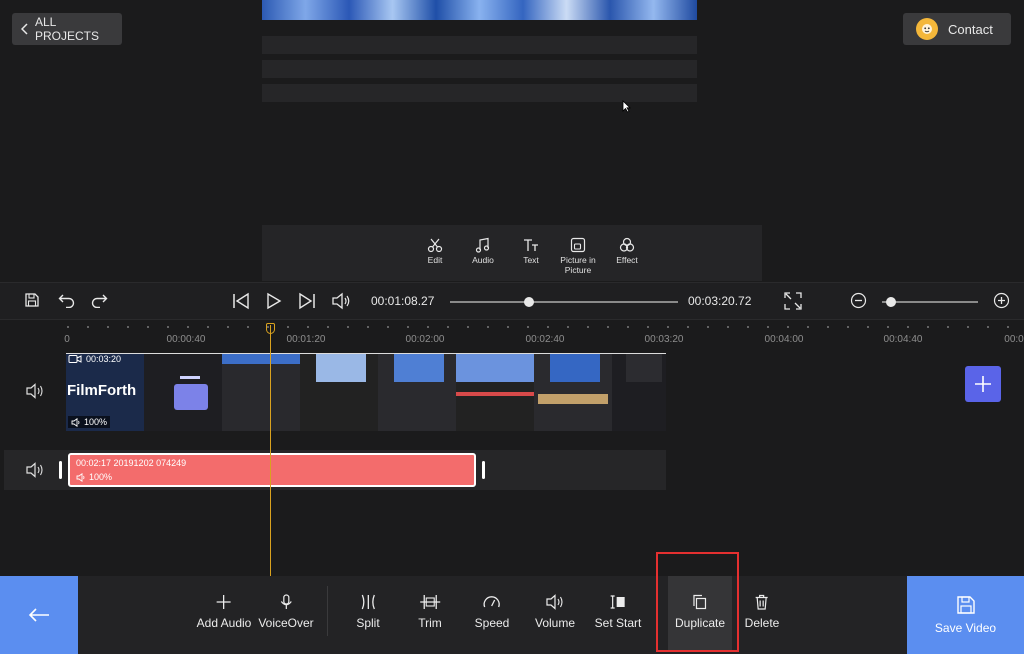 Image resolution: width=1024 pixels, height=654 pixels. I want to click on zoom-handle, so click(891, 302).